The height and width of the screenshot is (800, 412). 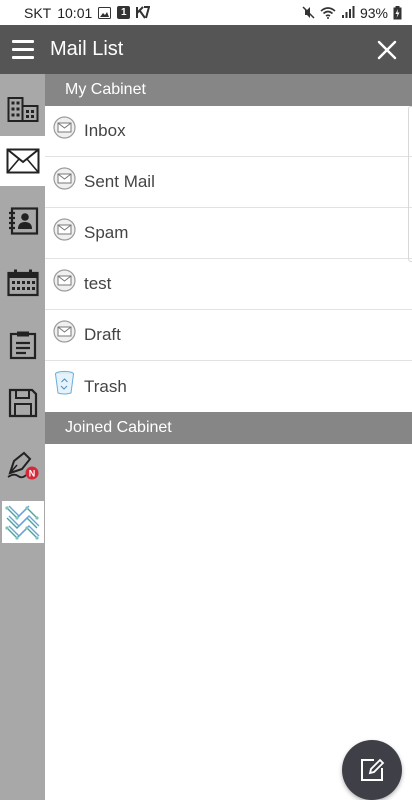 I want to click on folder-label: Inbox, so click(x=105, y=130).